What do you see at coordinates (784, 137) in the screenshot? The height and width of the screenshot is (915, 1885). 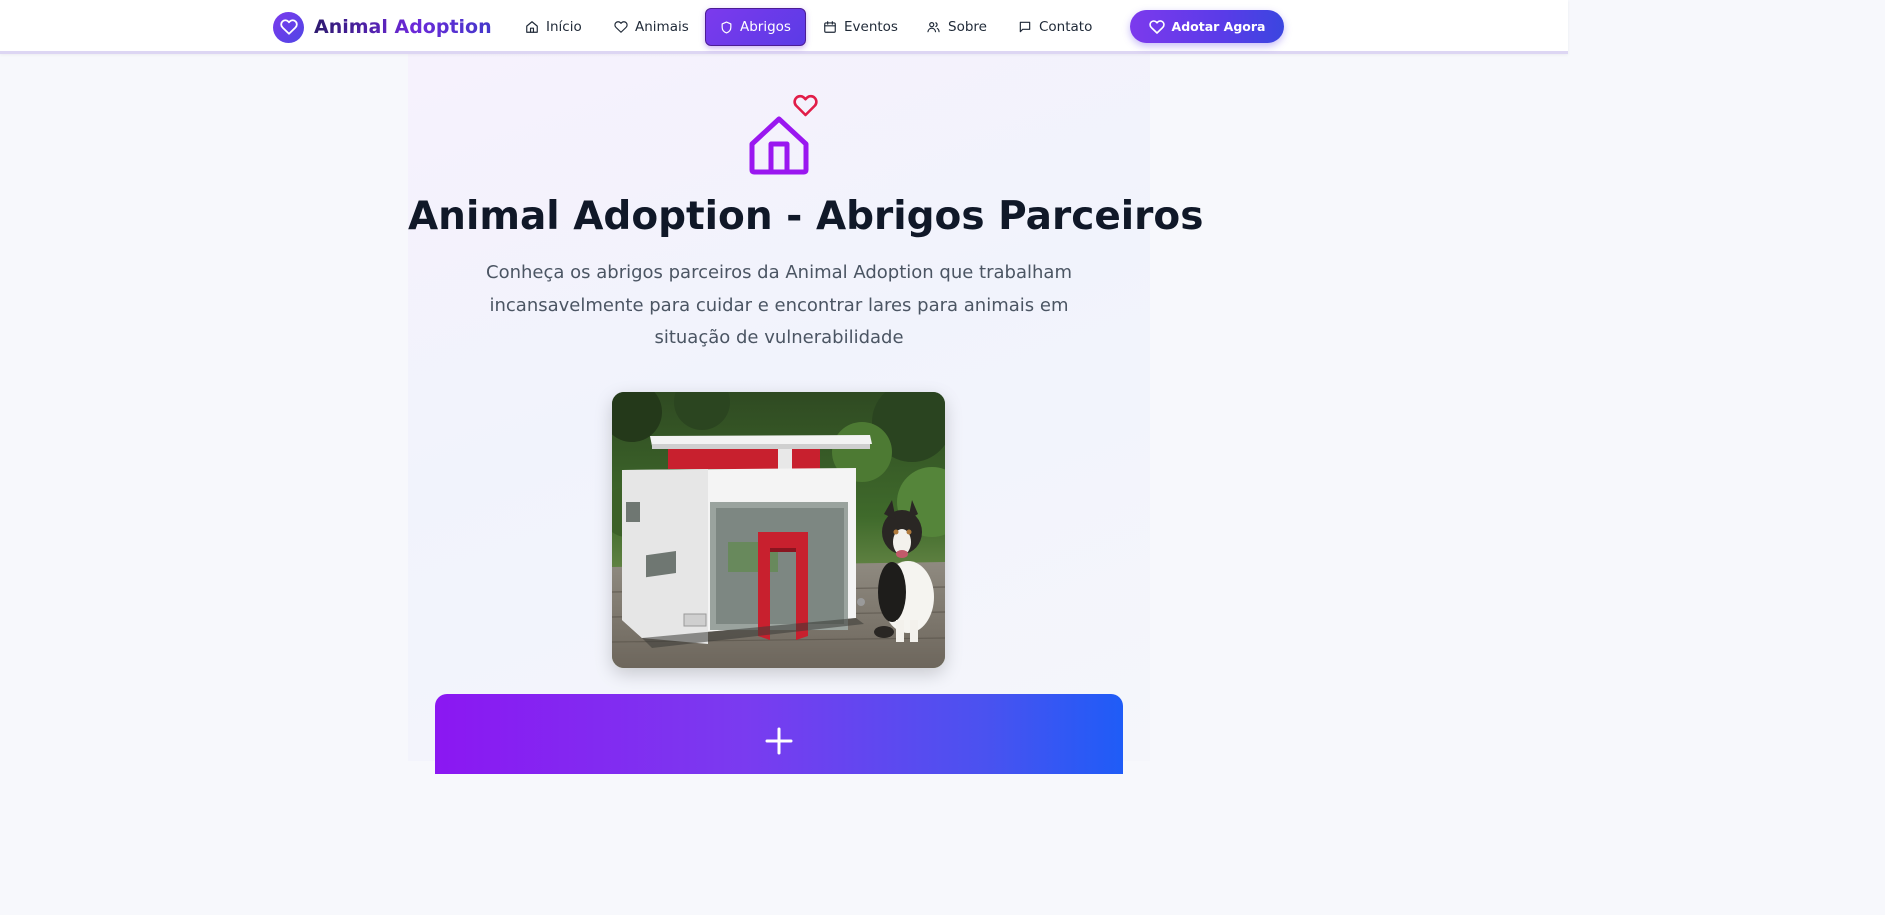 I see `house-heart-icon` at bounding box center [784, 137].